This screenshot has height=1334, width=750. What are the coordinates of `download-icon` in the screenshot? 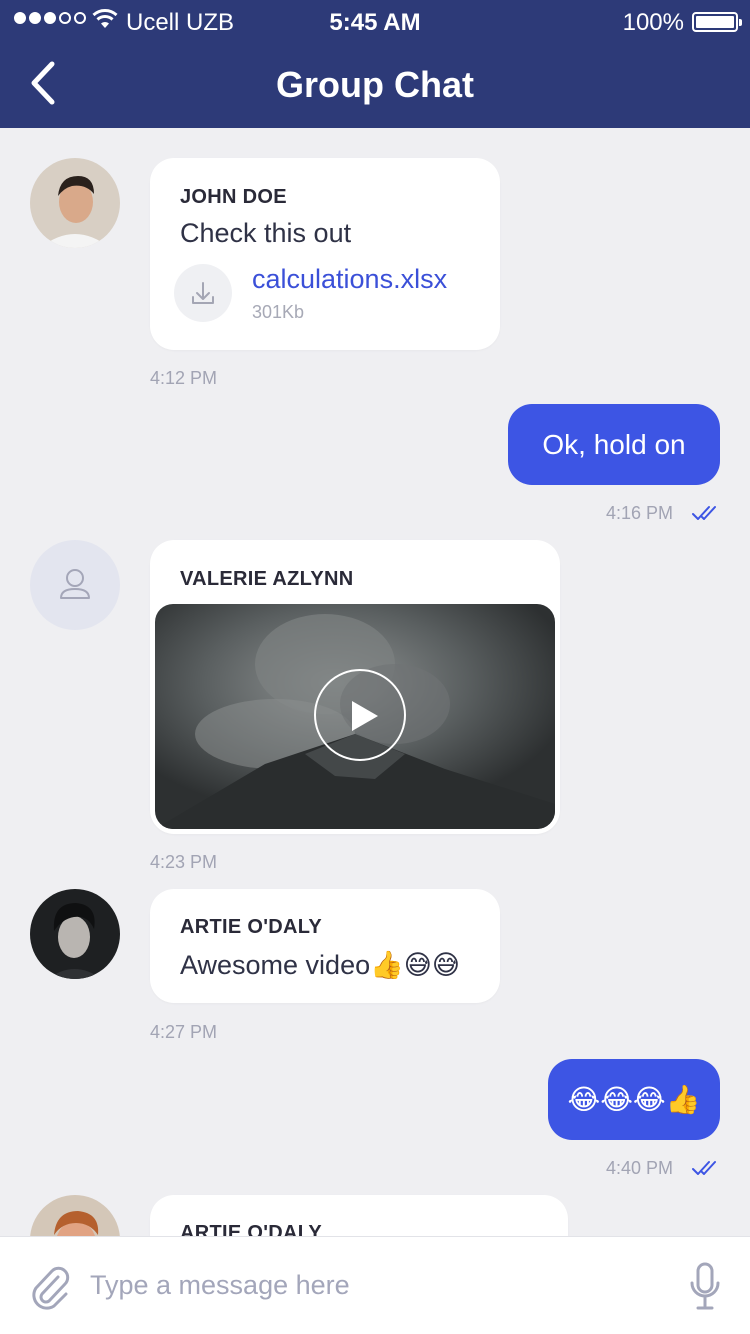 It's located at (203, 293).